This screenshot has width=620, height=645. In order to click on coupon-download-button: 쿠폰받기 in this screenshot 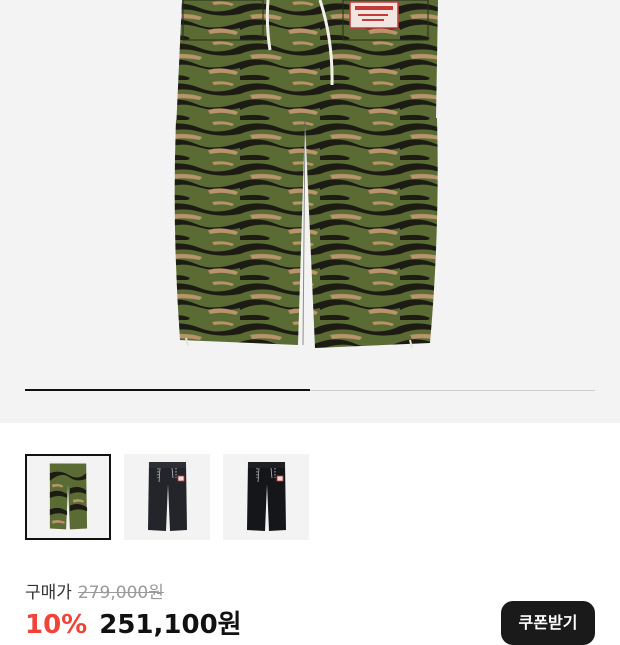, I will do `click(548, 623)`.